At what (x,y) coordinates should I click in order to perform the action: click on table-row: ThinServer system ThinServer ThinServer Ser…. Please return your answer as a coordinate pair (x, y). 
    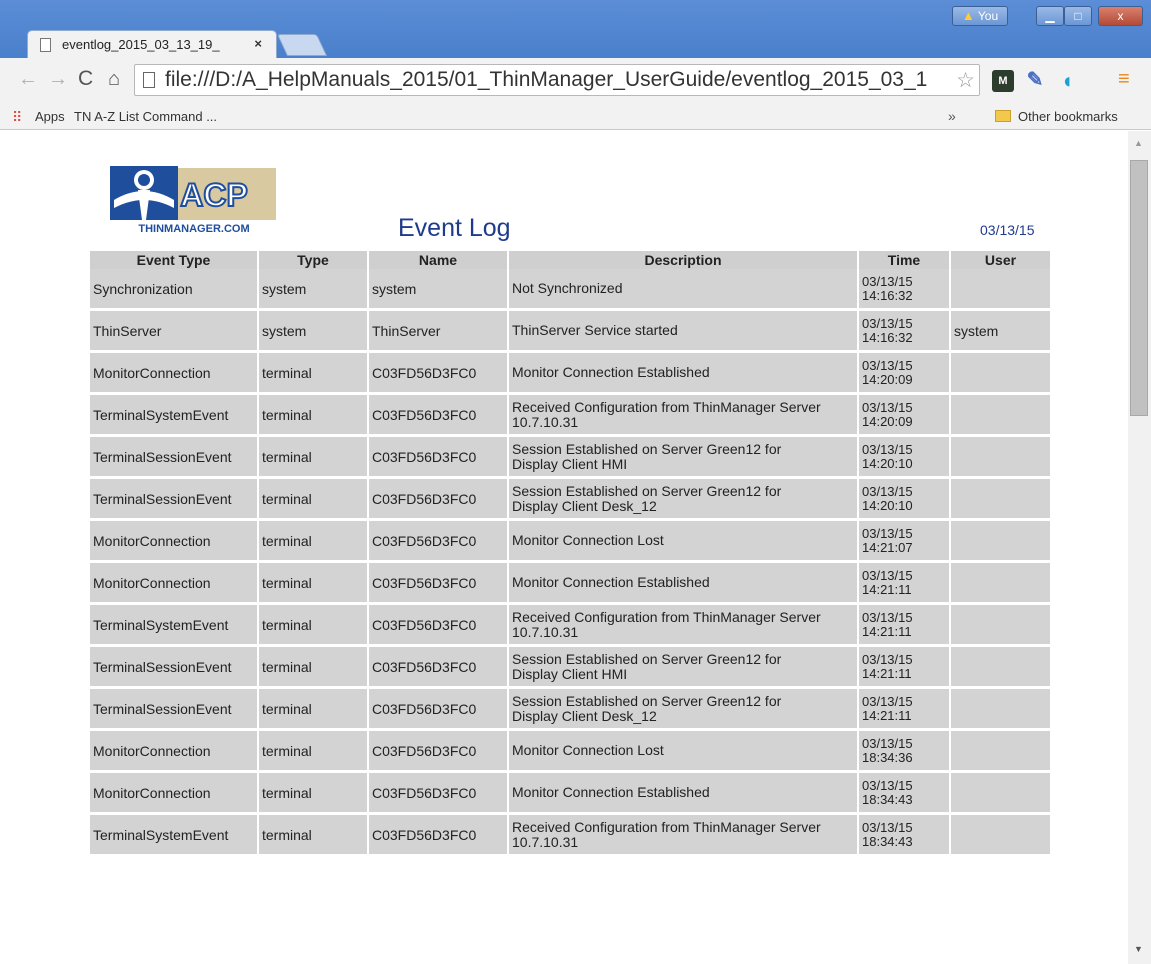
    Looking at the image, I should click on (570, 330).